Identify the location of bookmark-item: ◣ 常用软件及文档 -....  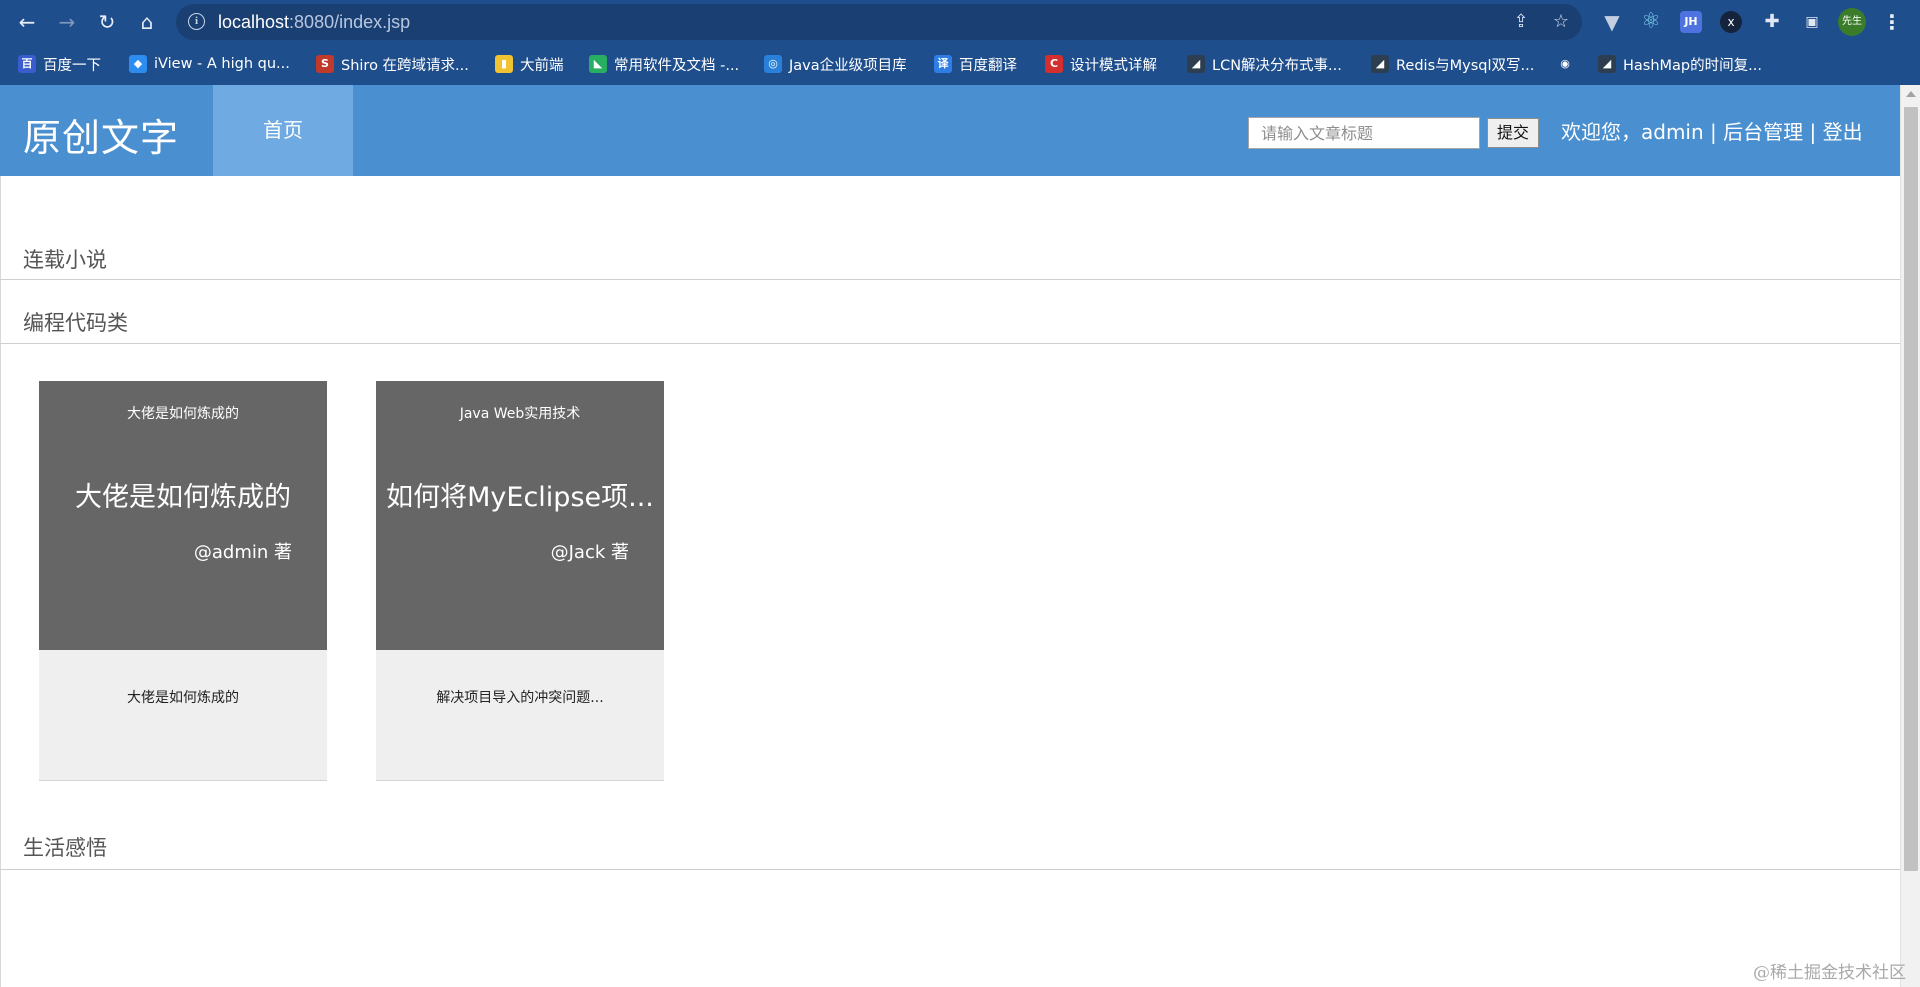
(664, 64).